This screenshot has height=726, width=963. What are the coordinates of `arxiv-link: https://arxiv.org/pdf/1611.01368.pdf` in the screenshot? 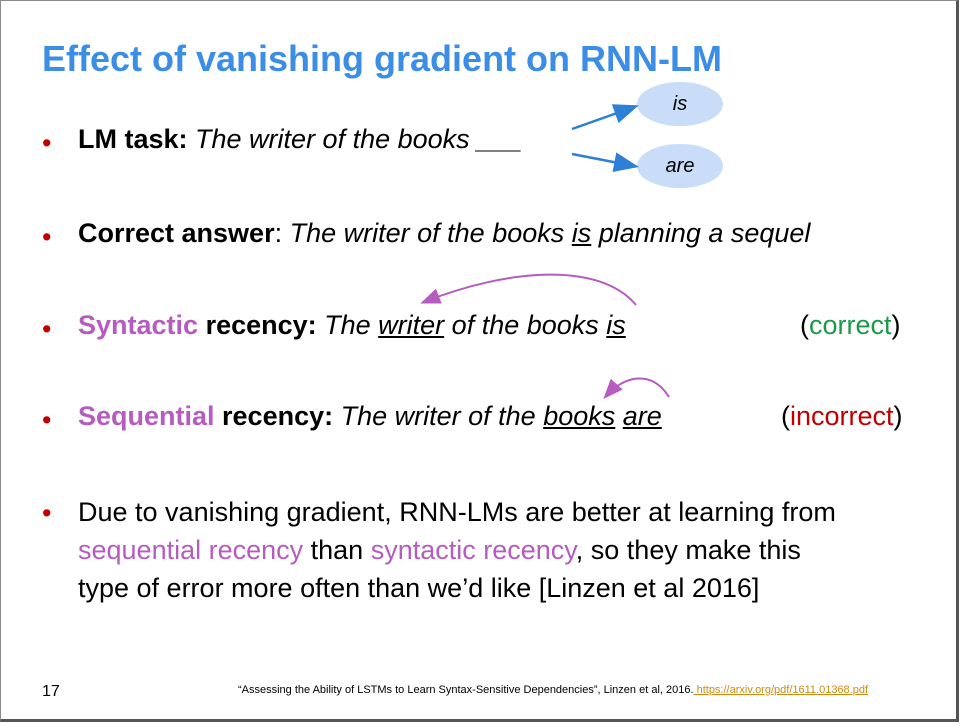 It's located at (781, 690).